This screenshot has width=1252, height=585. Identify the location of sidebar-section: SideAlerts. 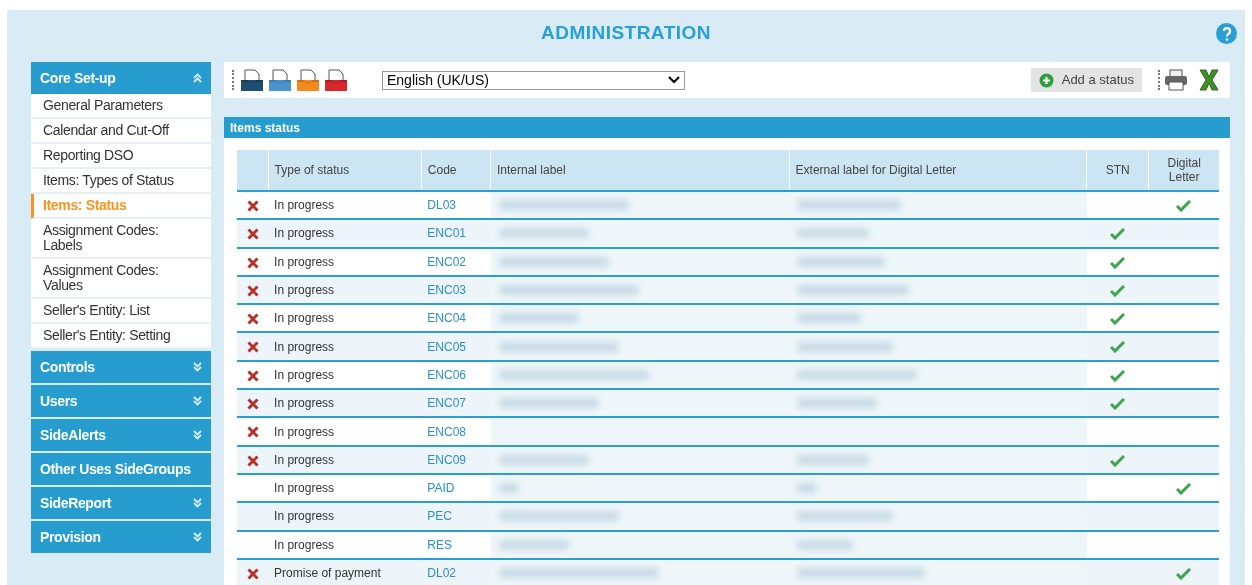
(121, 435).